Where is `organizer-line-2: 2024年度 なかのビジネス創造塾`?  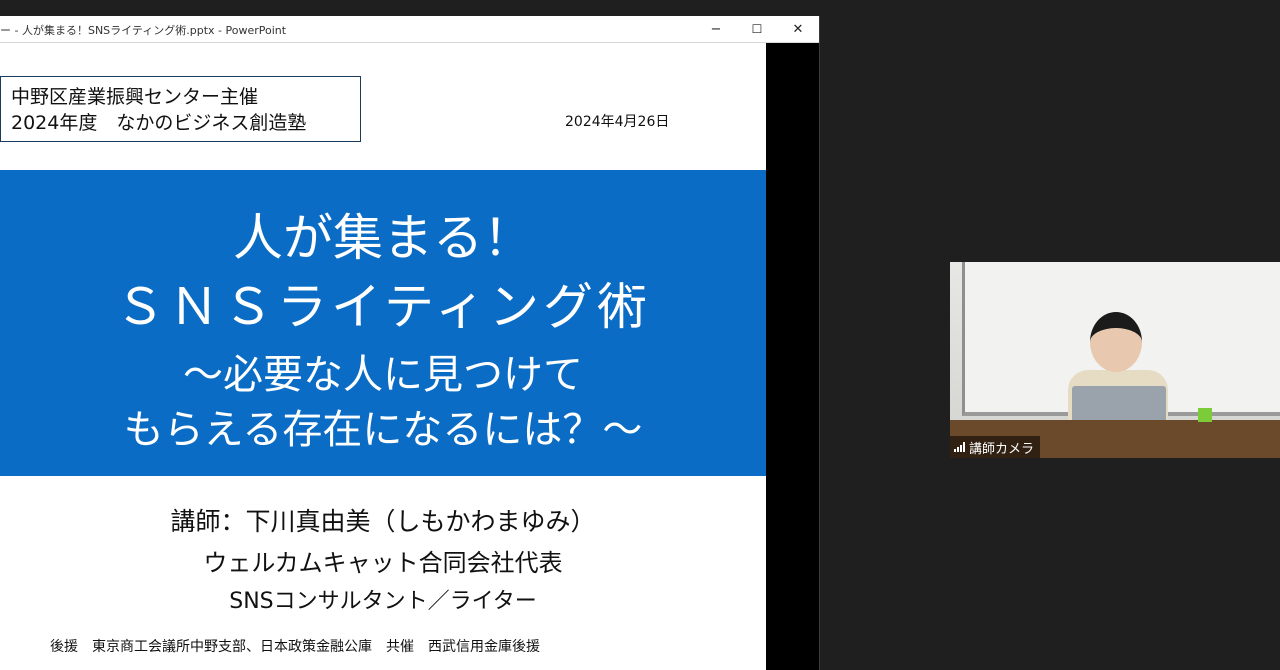 organizer-line-2: 2024年度 なかのビジネス創造塾 is located at coordinates (159, 123).